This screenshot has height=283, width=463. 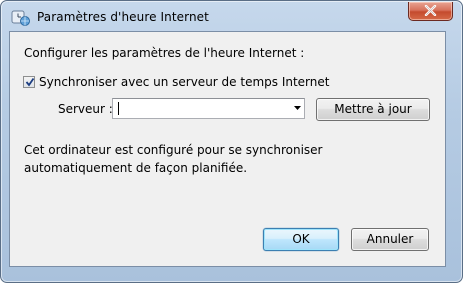 I want to click on window-title: Paramètres d'heure Internet, so click(x=123, y=17).